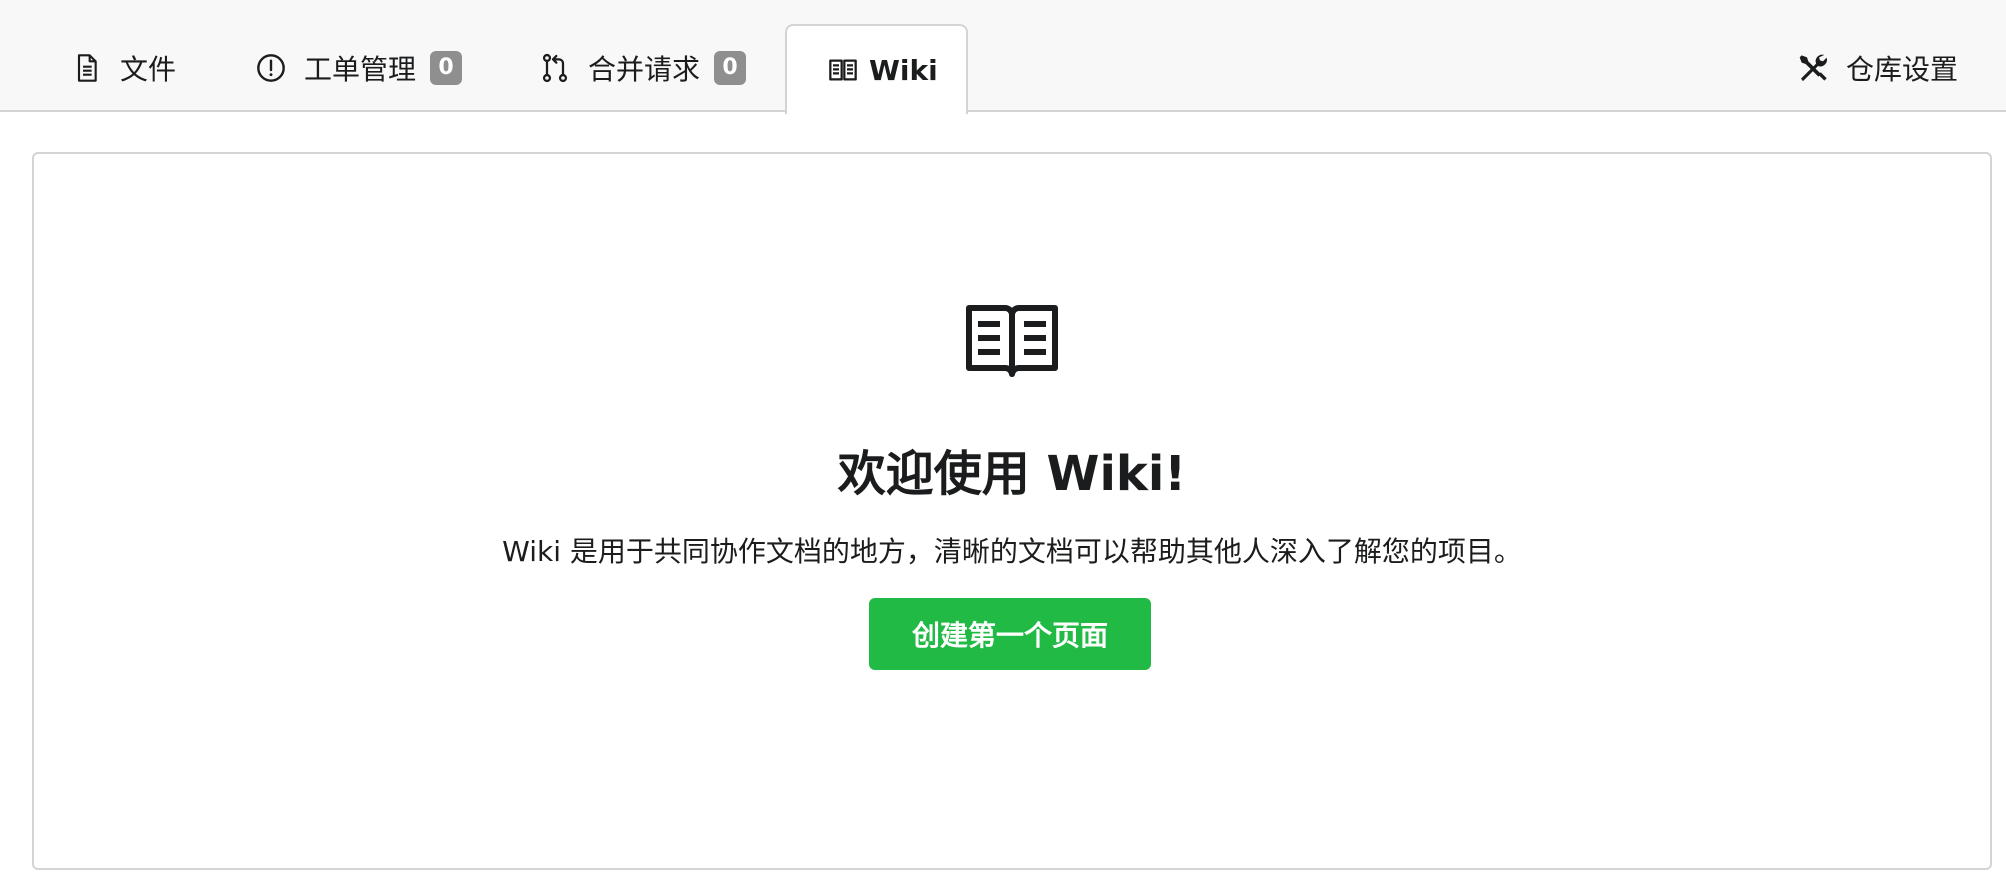 The image size is (2006, 888). What do you see at coordinates (1012, 474) in the screenshot?
I see `empty-state-title: 欢迎使用 Wiki!` at bounding box center [1012, 474].